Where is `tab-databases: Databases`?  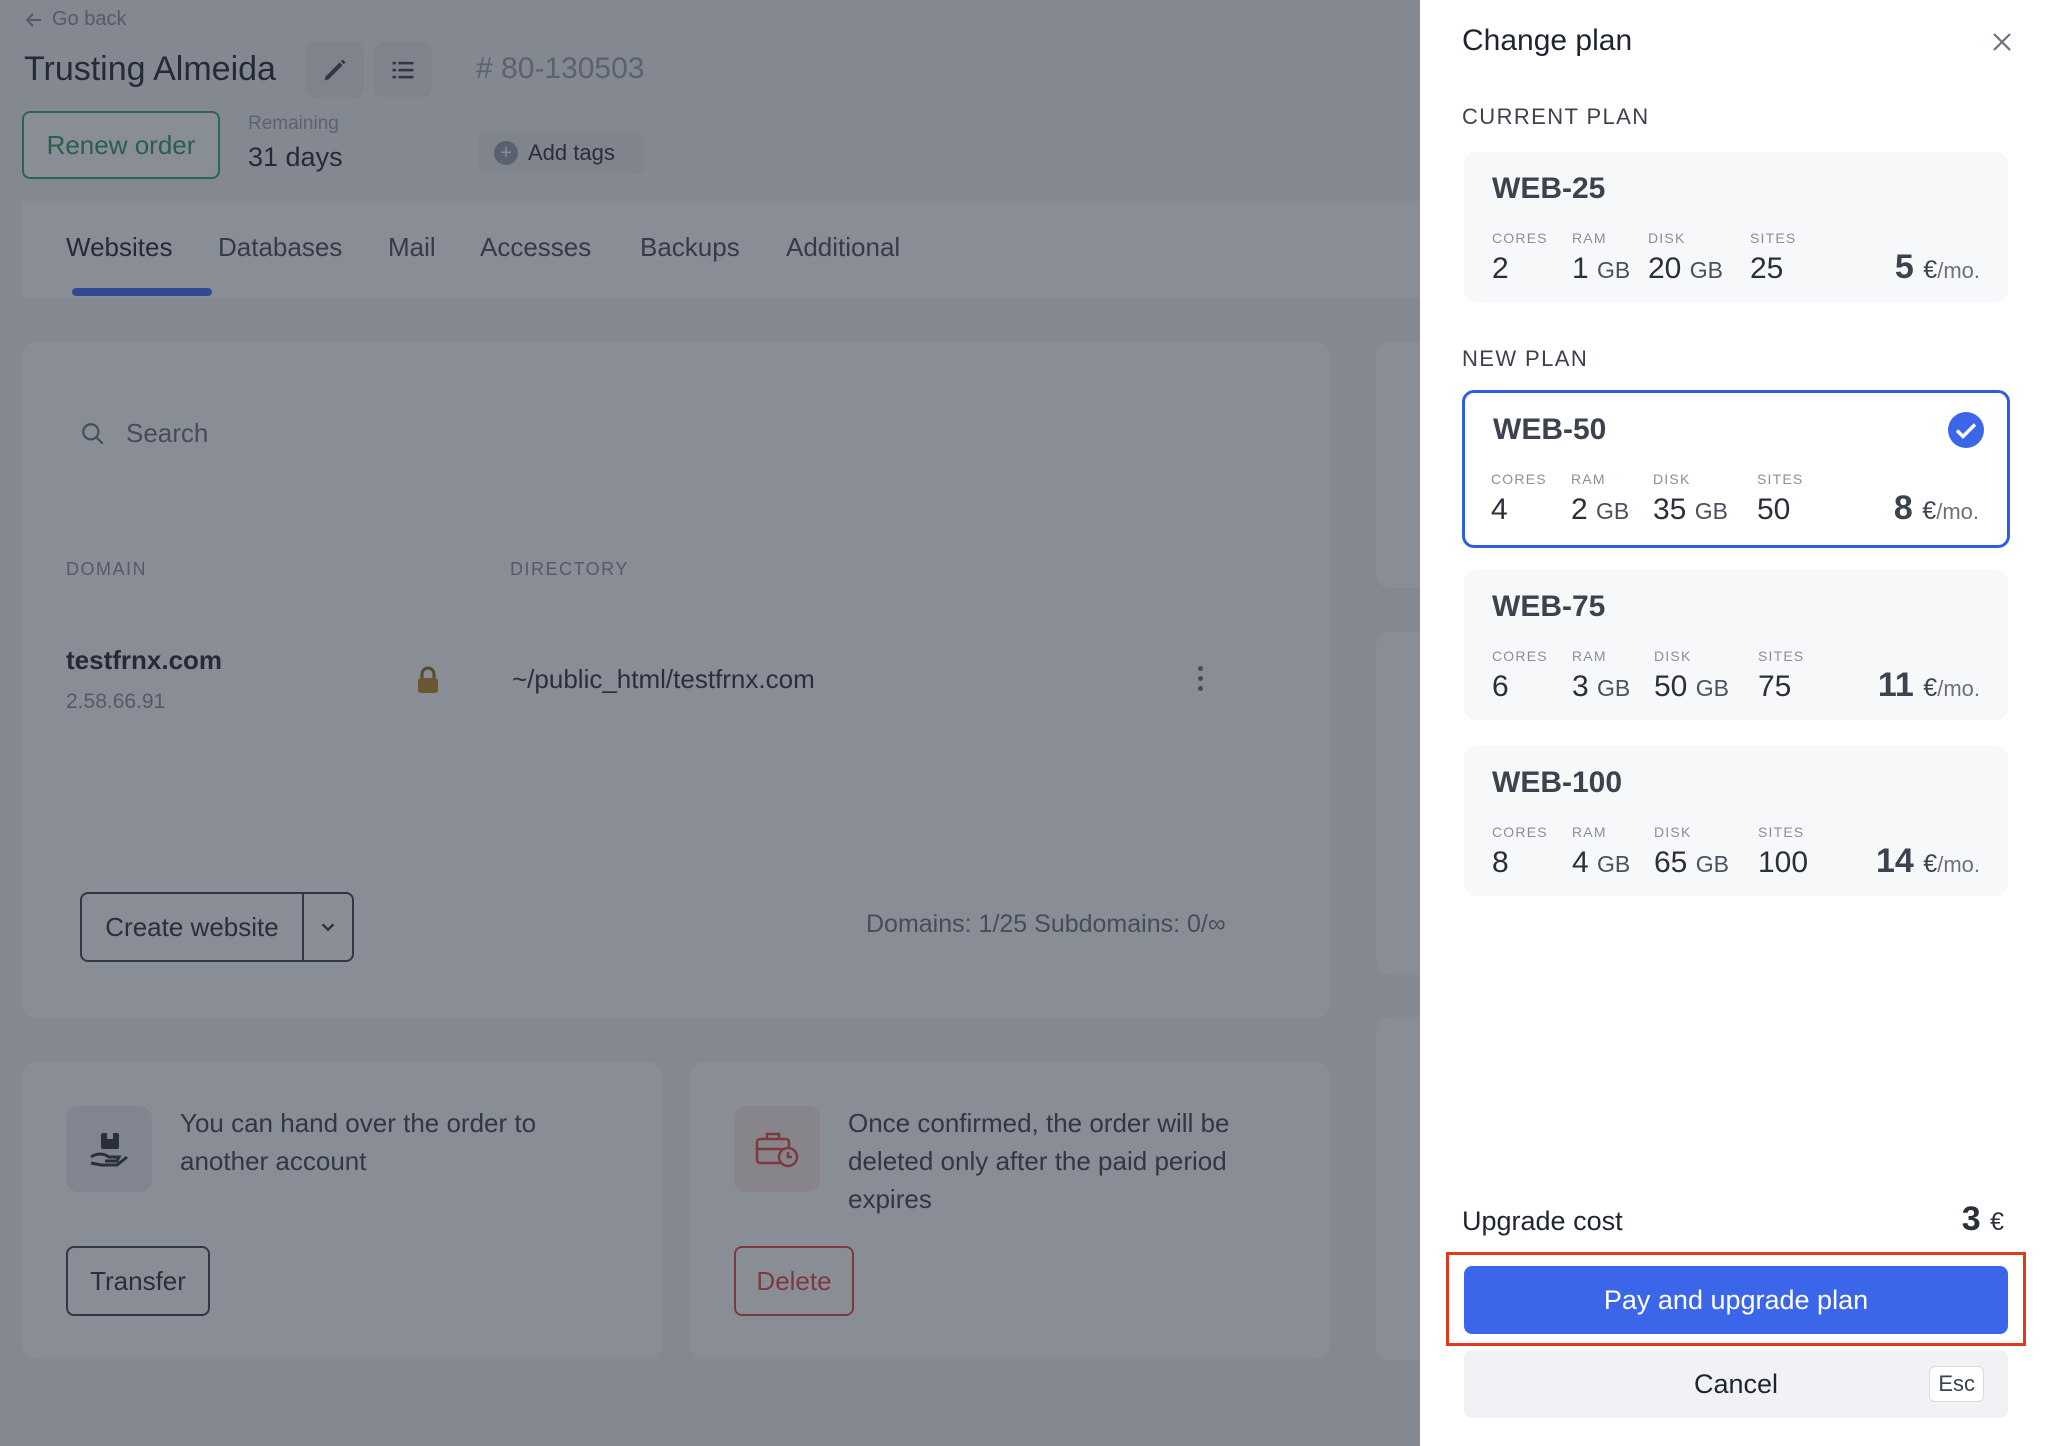 tab-databases: Databases is located at coordinates (280, 247).